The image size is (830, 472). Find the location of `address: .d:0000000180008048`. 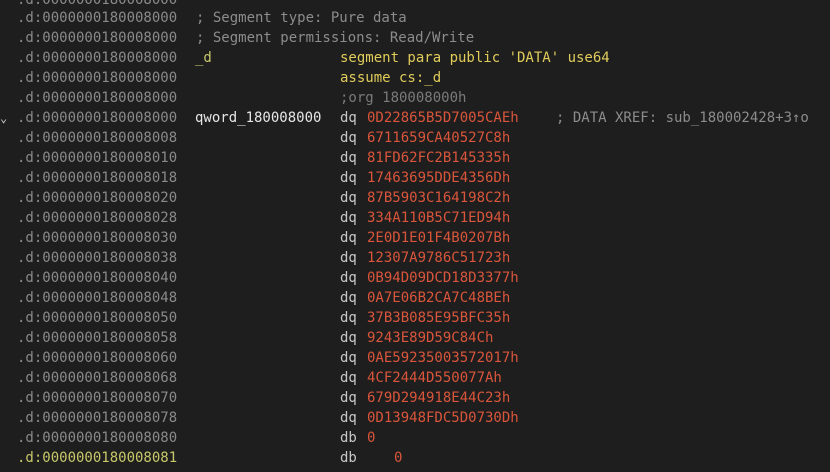

address: .d:0000000180008048 is located at coordinates (97, 298).